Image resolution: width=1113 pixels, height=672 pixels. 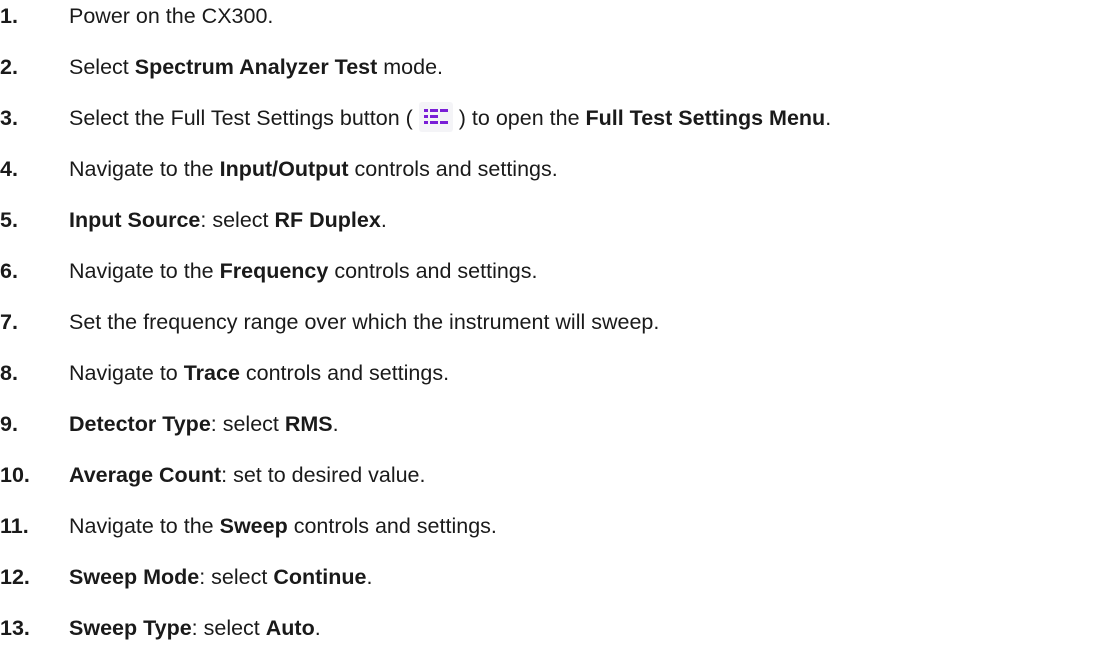 What do you see at coordinates (290, 628) in the screenshot?
I see `step-emphasis: Auto` at bounding box center [290, 628].